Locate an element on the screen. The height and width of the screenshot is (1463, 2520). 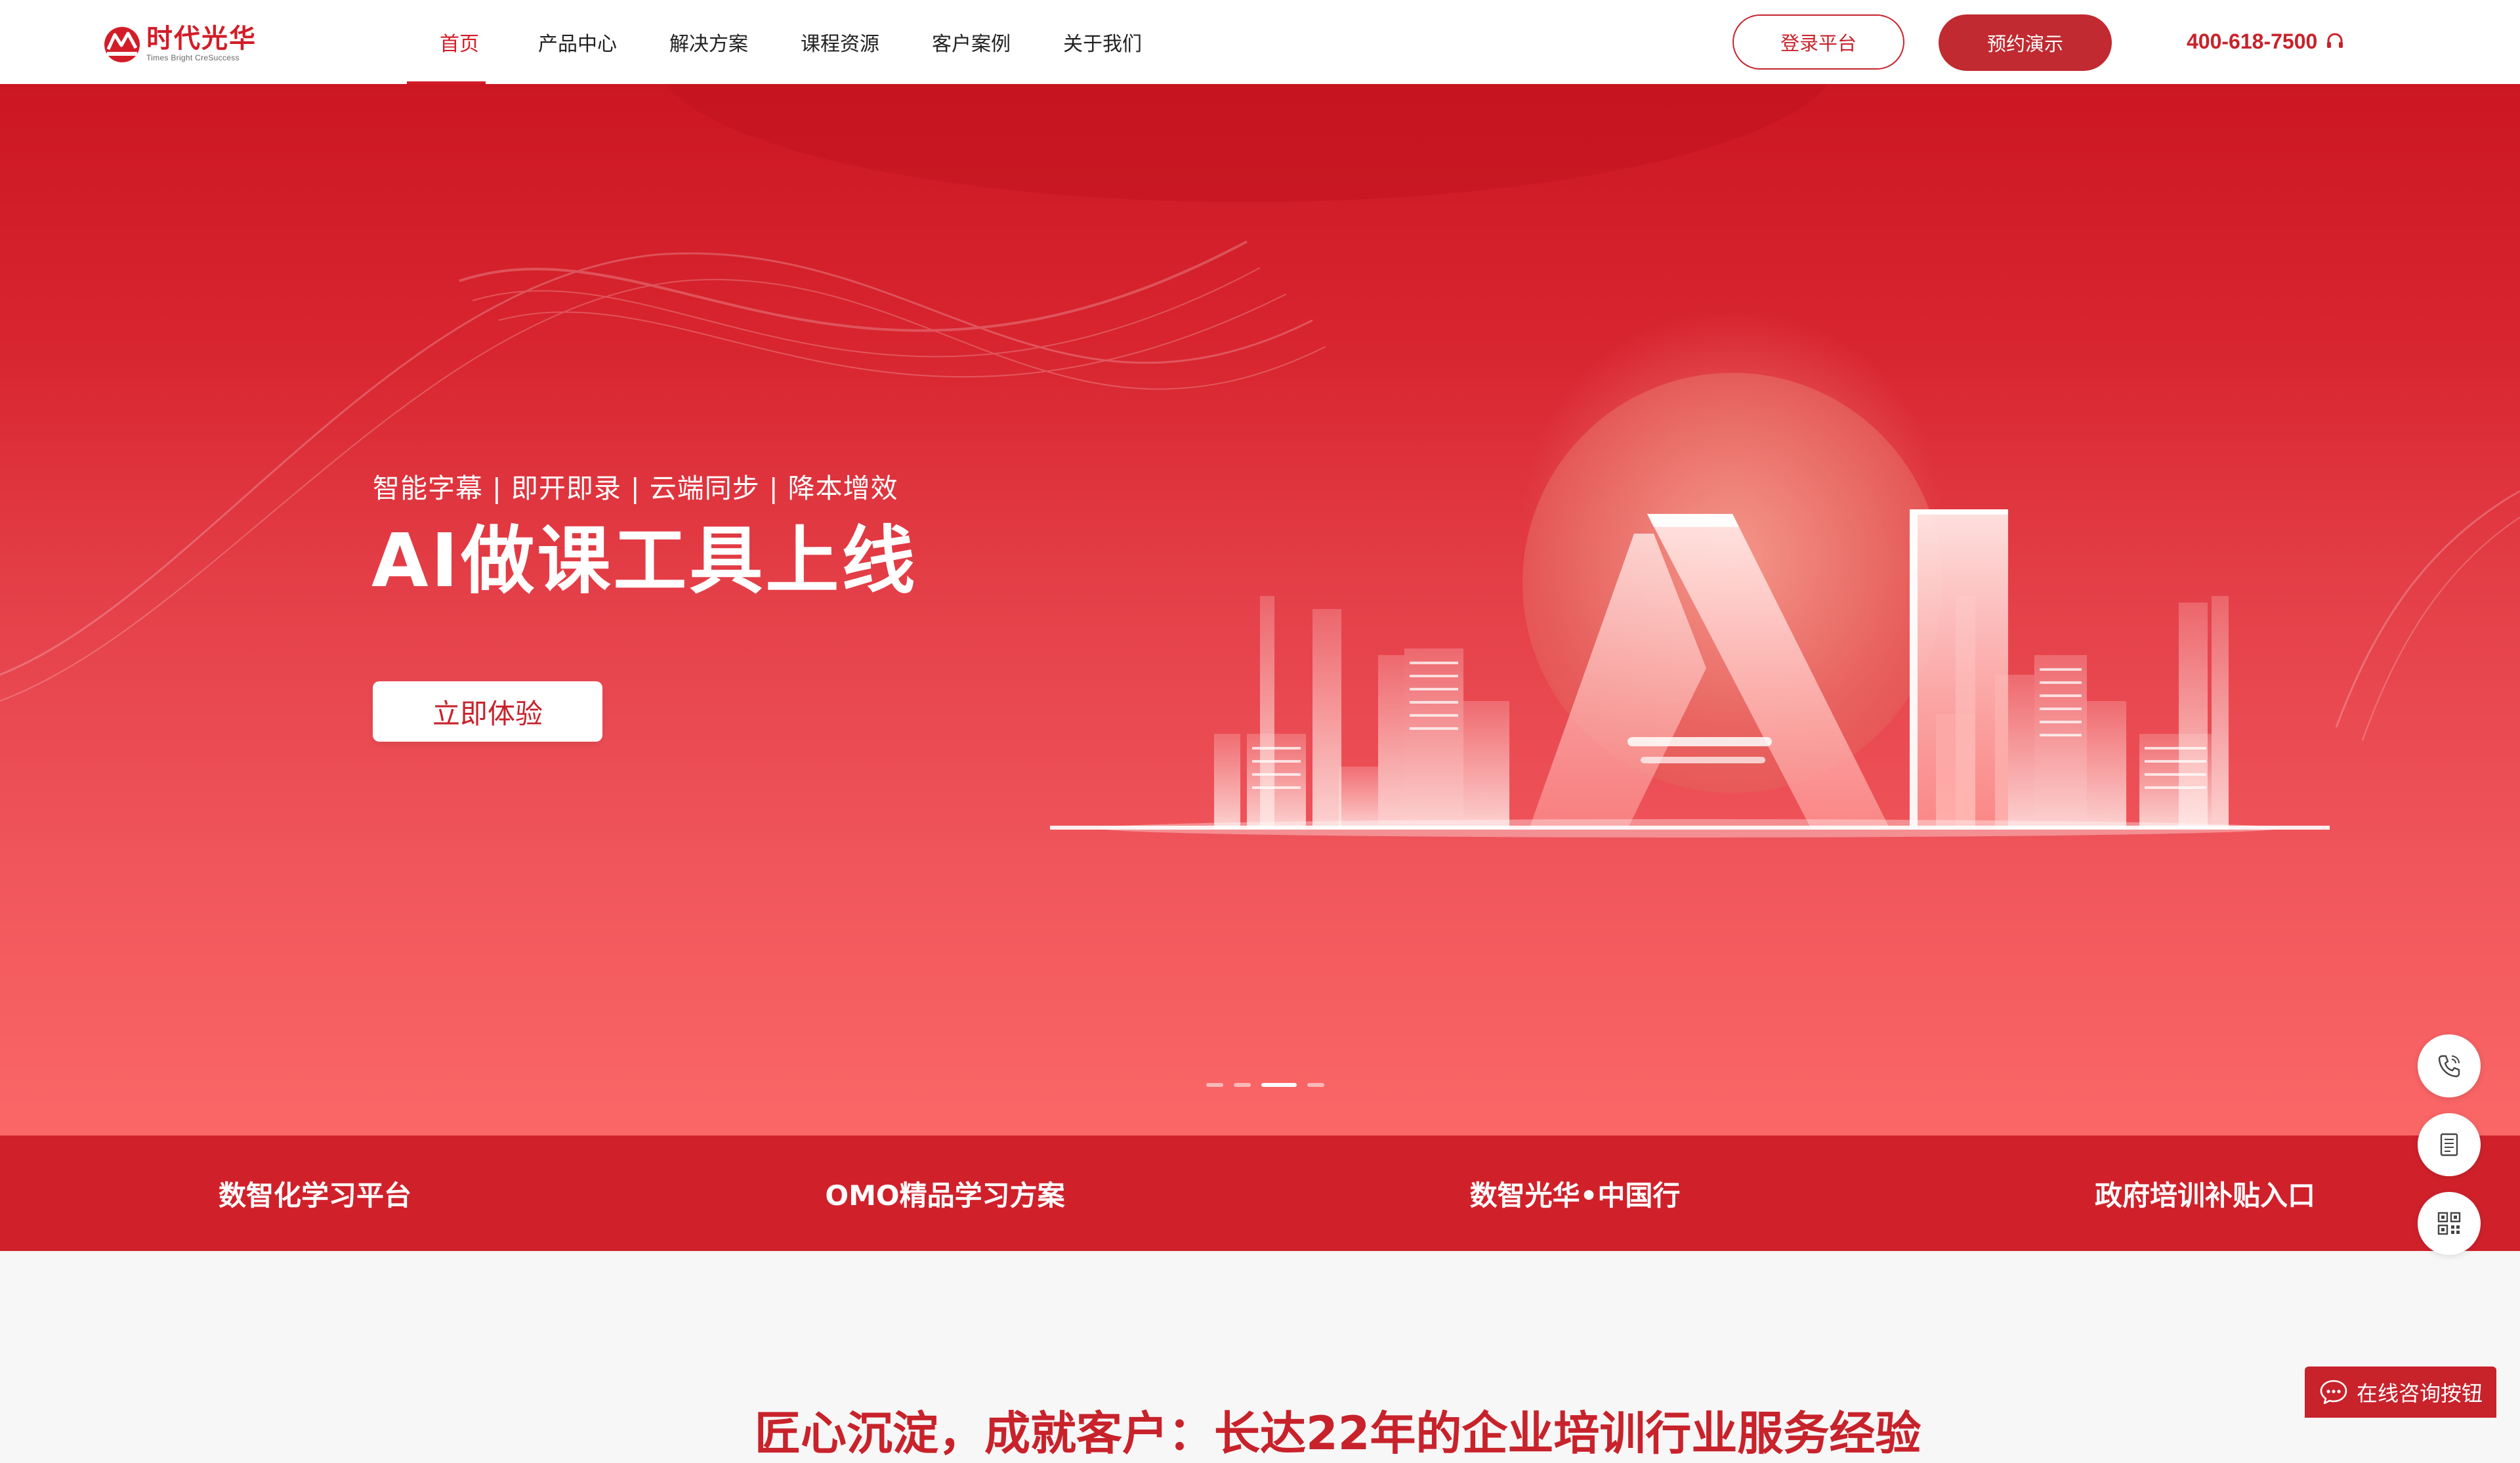
float-qrcode-button is located at coordinates (2449, 1223).